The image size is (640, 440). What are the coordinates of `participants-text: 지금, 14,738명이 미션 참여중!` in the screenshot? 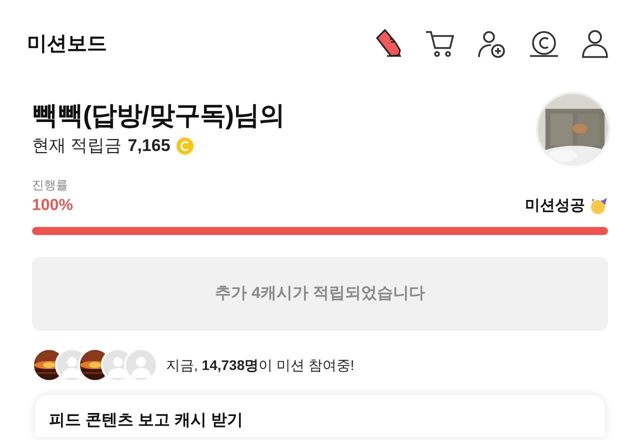 It's located at (260, 365).